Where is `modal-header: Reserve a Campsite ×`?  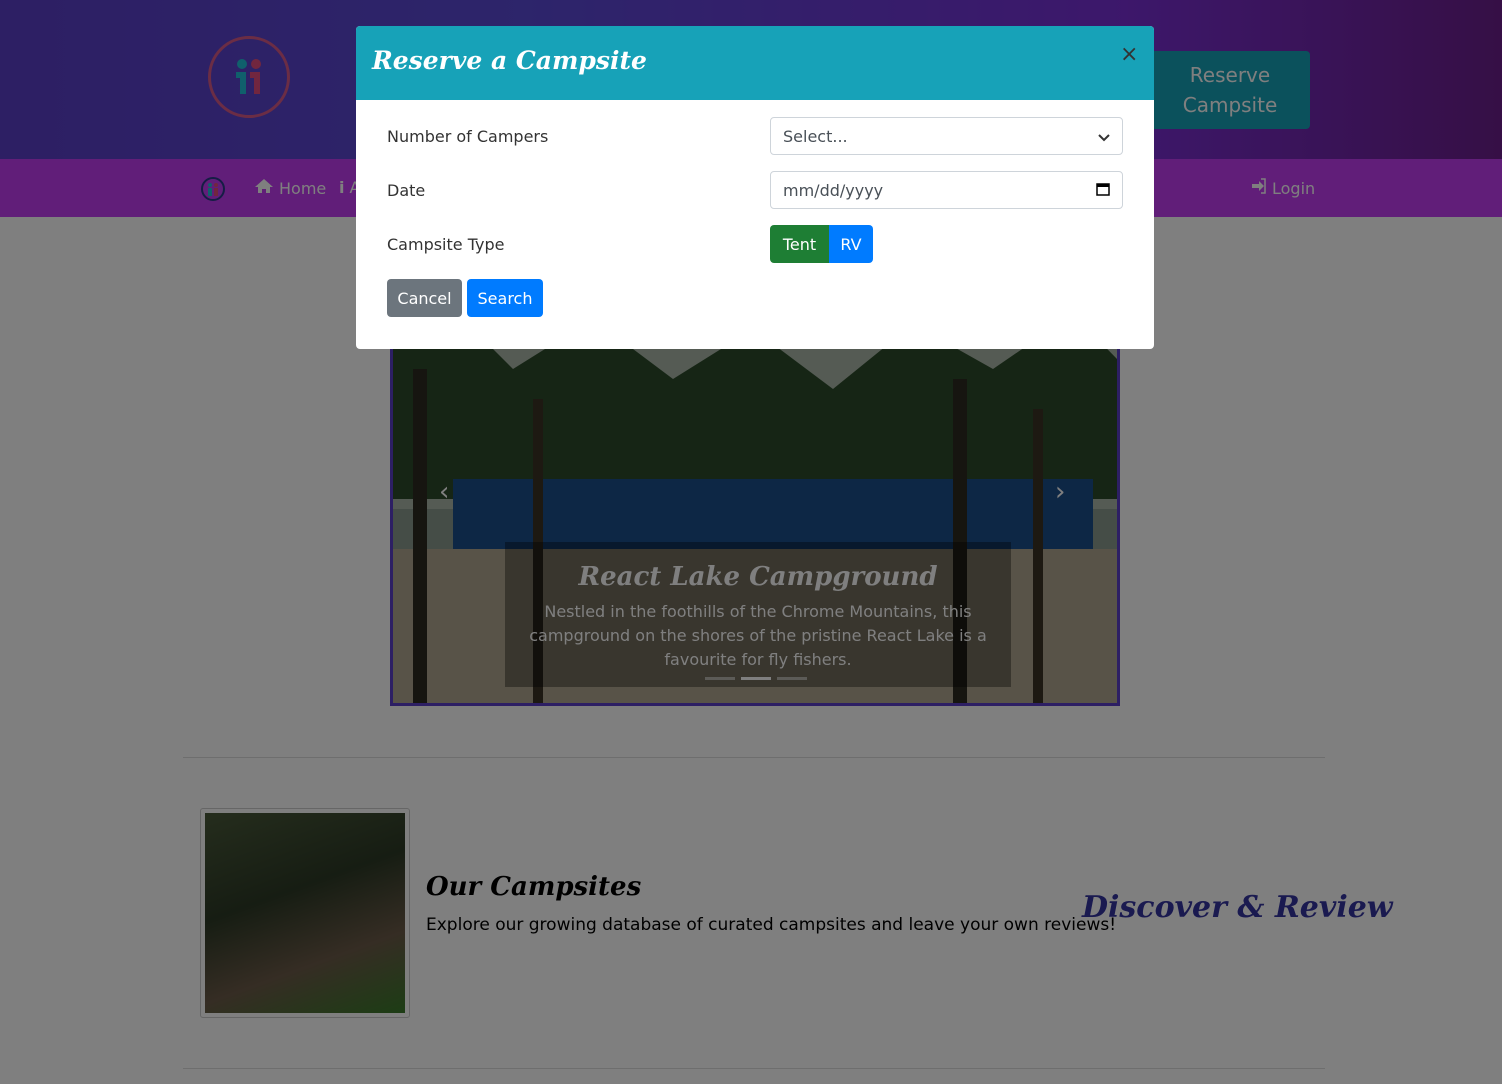
modal-header: Reserve a Campsite × is located at coordinates (755, 63).